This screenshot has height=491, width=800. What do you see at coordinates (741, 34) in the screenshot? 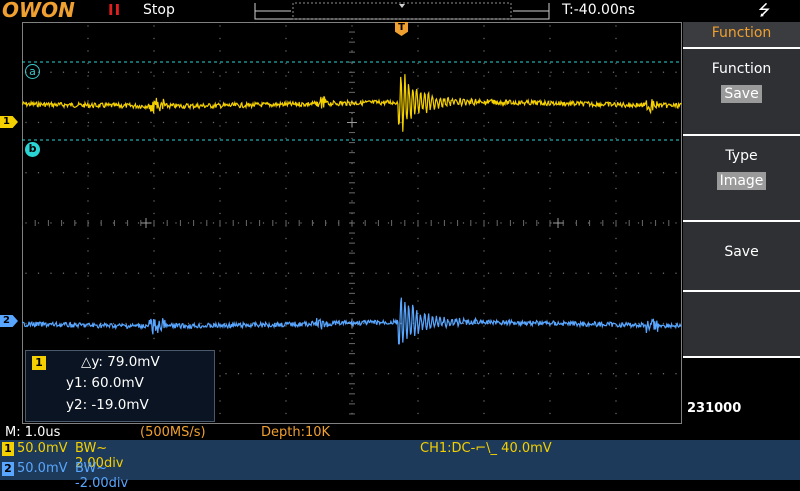
I see `menu-title: Function` at bounding box center [741, 34].